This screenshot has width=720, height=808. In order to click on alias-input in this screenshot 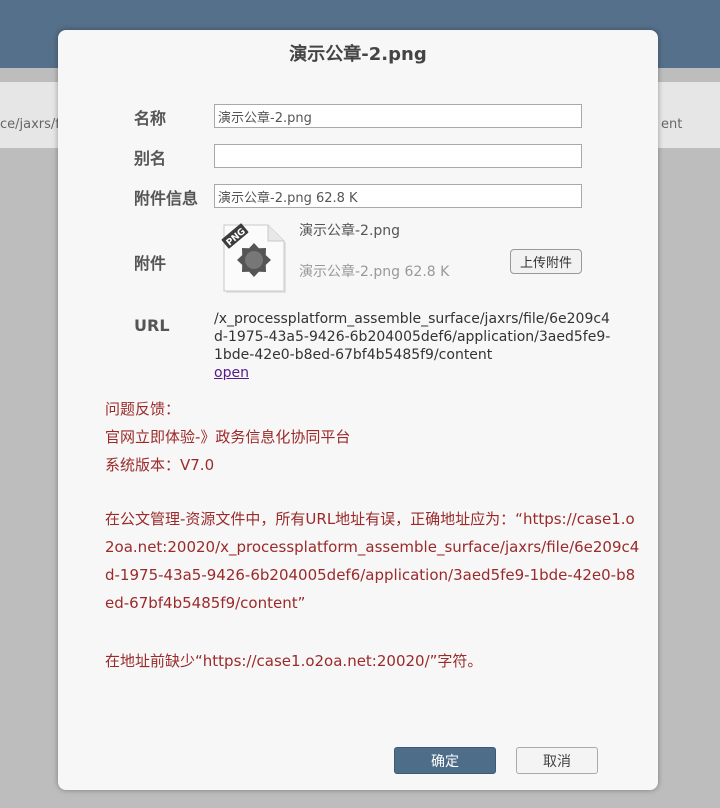, I will do `click(398, 156)`.